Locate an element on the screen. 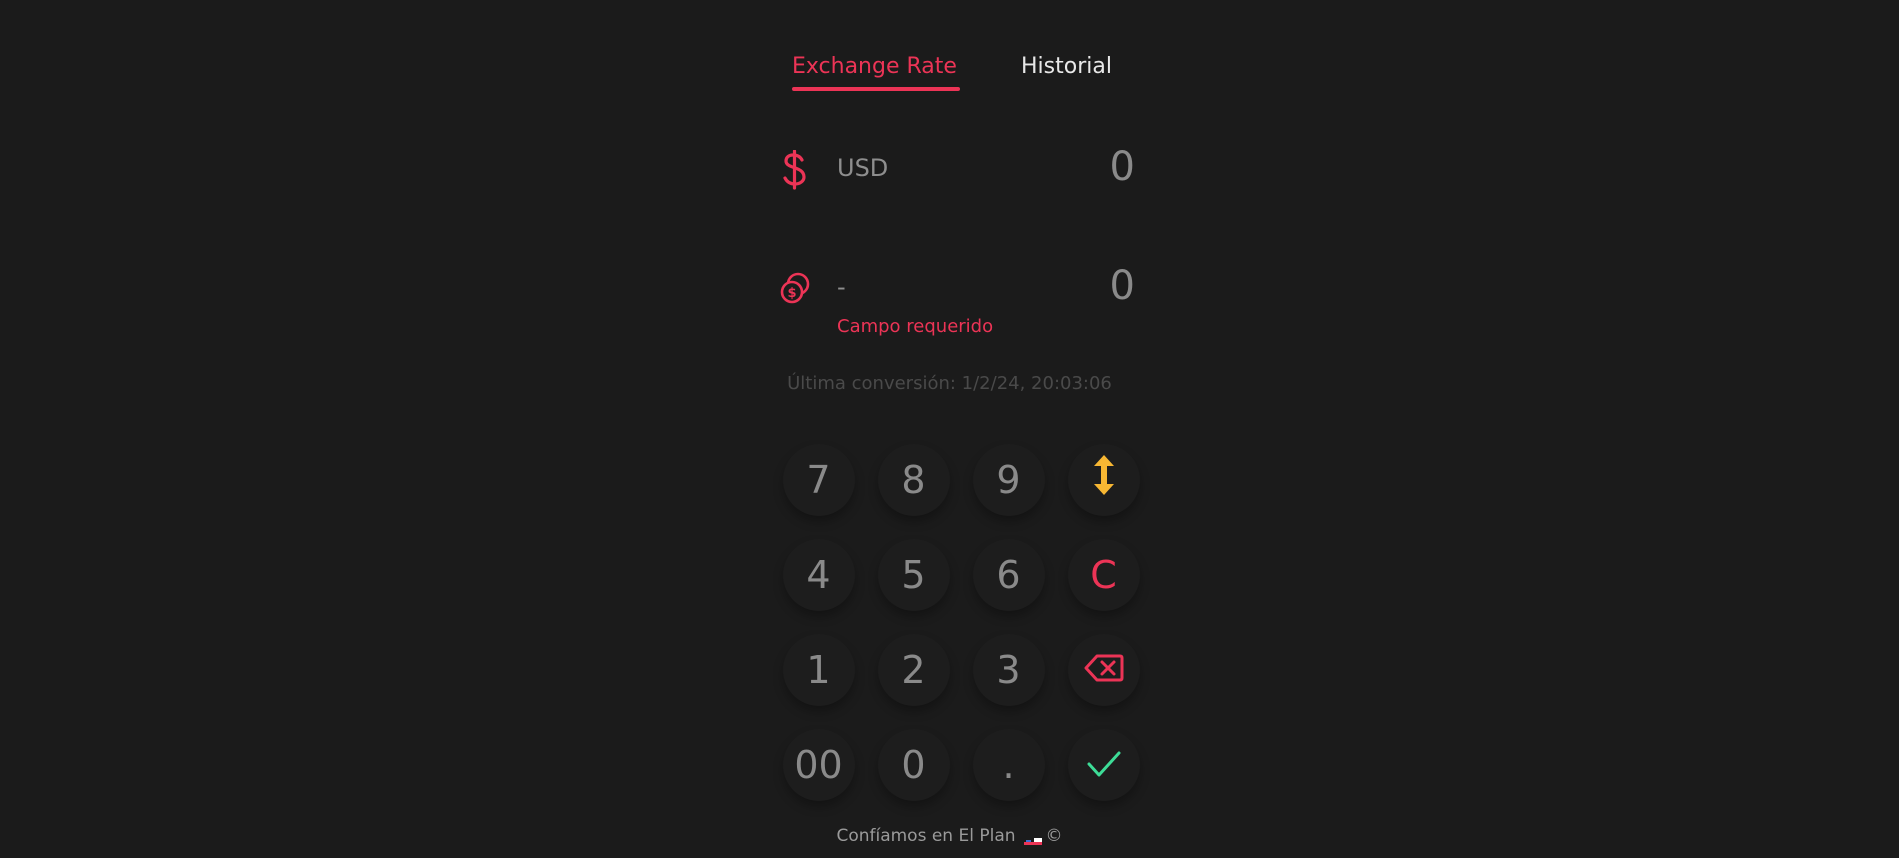  key-3: 3 is located at coordinates (1008, 669).